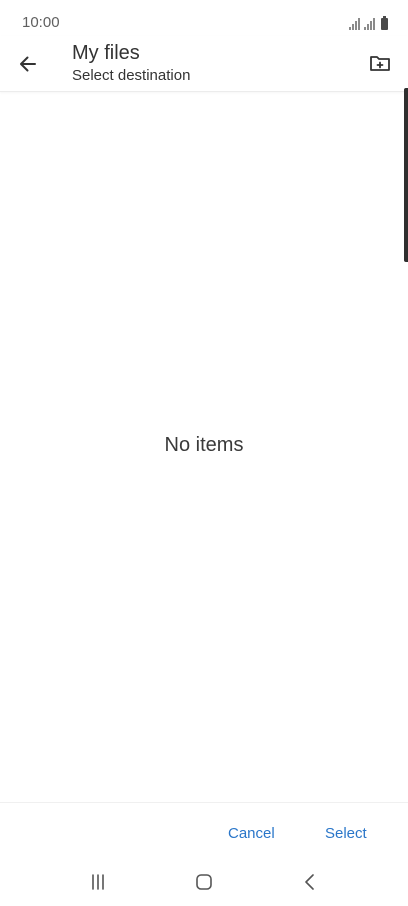 Image resolution: width=408 pixels, height=906 pixels. What do you see at coordinates (106, 53) in the screenshot?
I see `page-title: My files` at bounding box center [106, 53].